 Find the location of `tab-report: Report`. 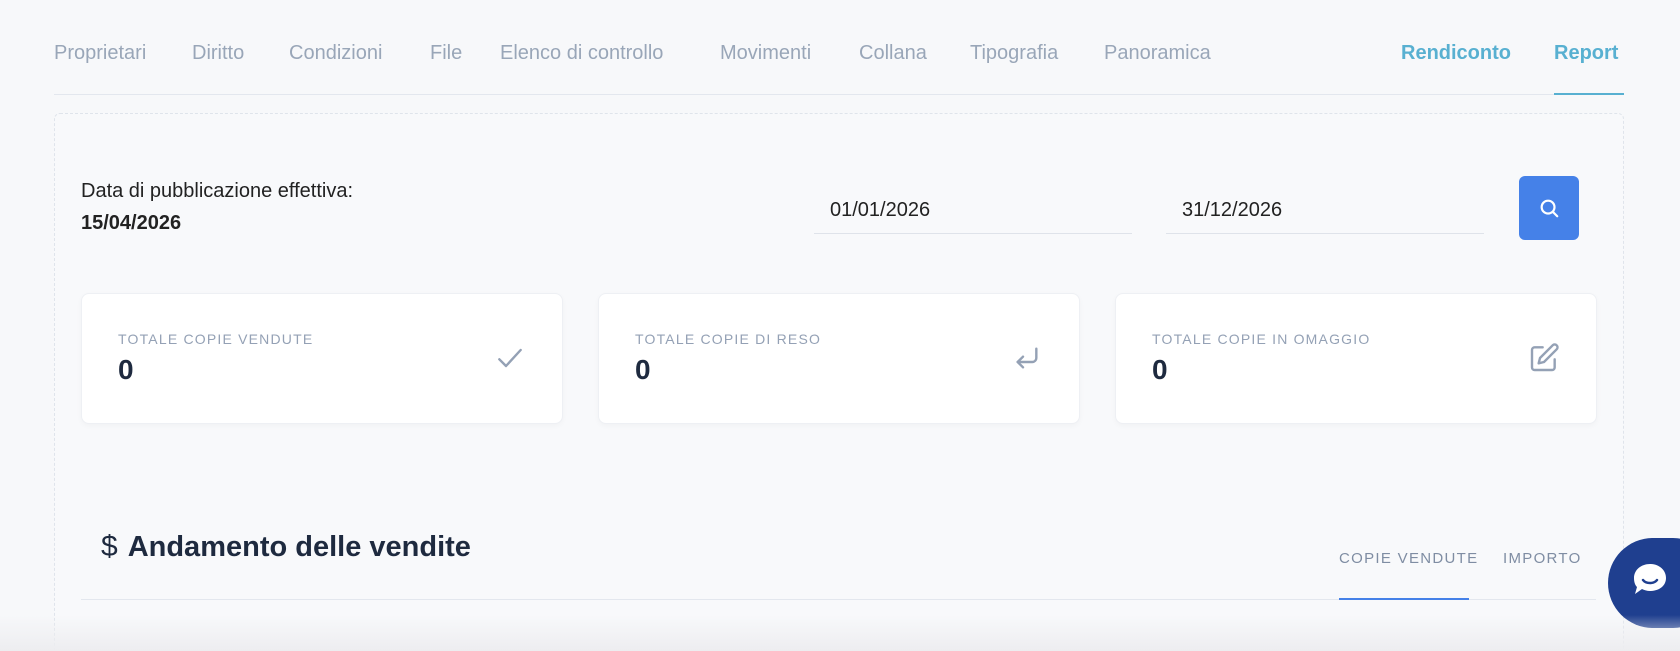

tab-report: Report is located at coordinates (1586, 53).